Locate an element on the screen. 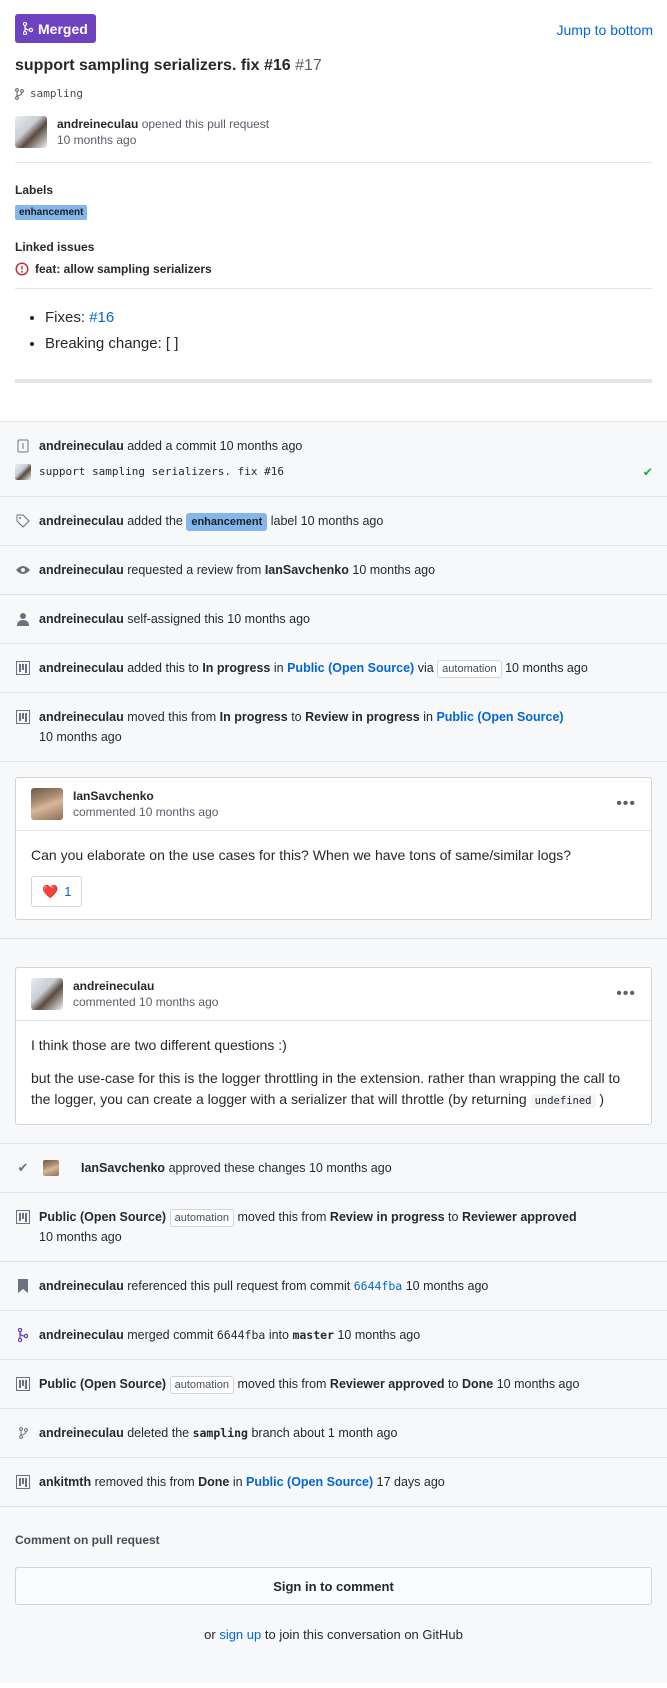 The width and height of the screenshot is (667, 1688). commit-icon is located at coordinates (23, 446).